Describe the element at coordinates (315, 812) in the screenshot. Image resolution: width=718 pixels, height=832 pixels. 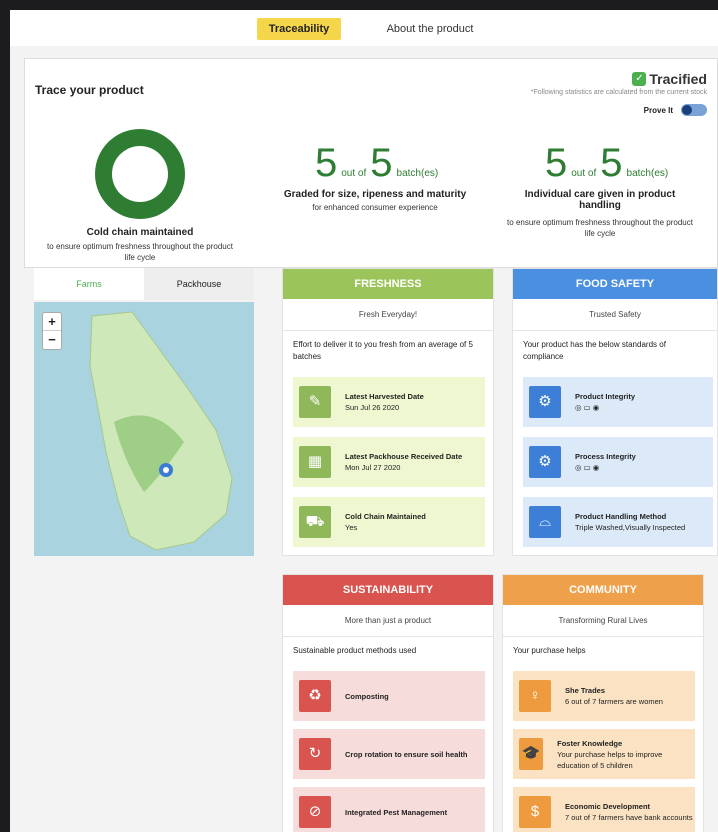
I see `pest-icon: ⊘` at that location.